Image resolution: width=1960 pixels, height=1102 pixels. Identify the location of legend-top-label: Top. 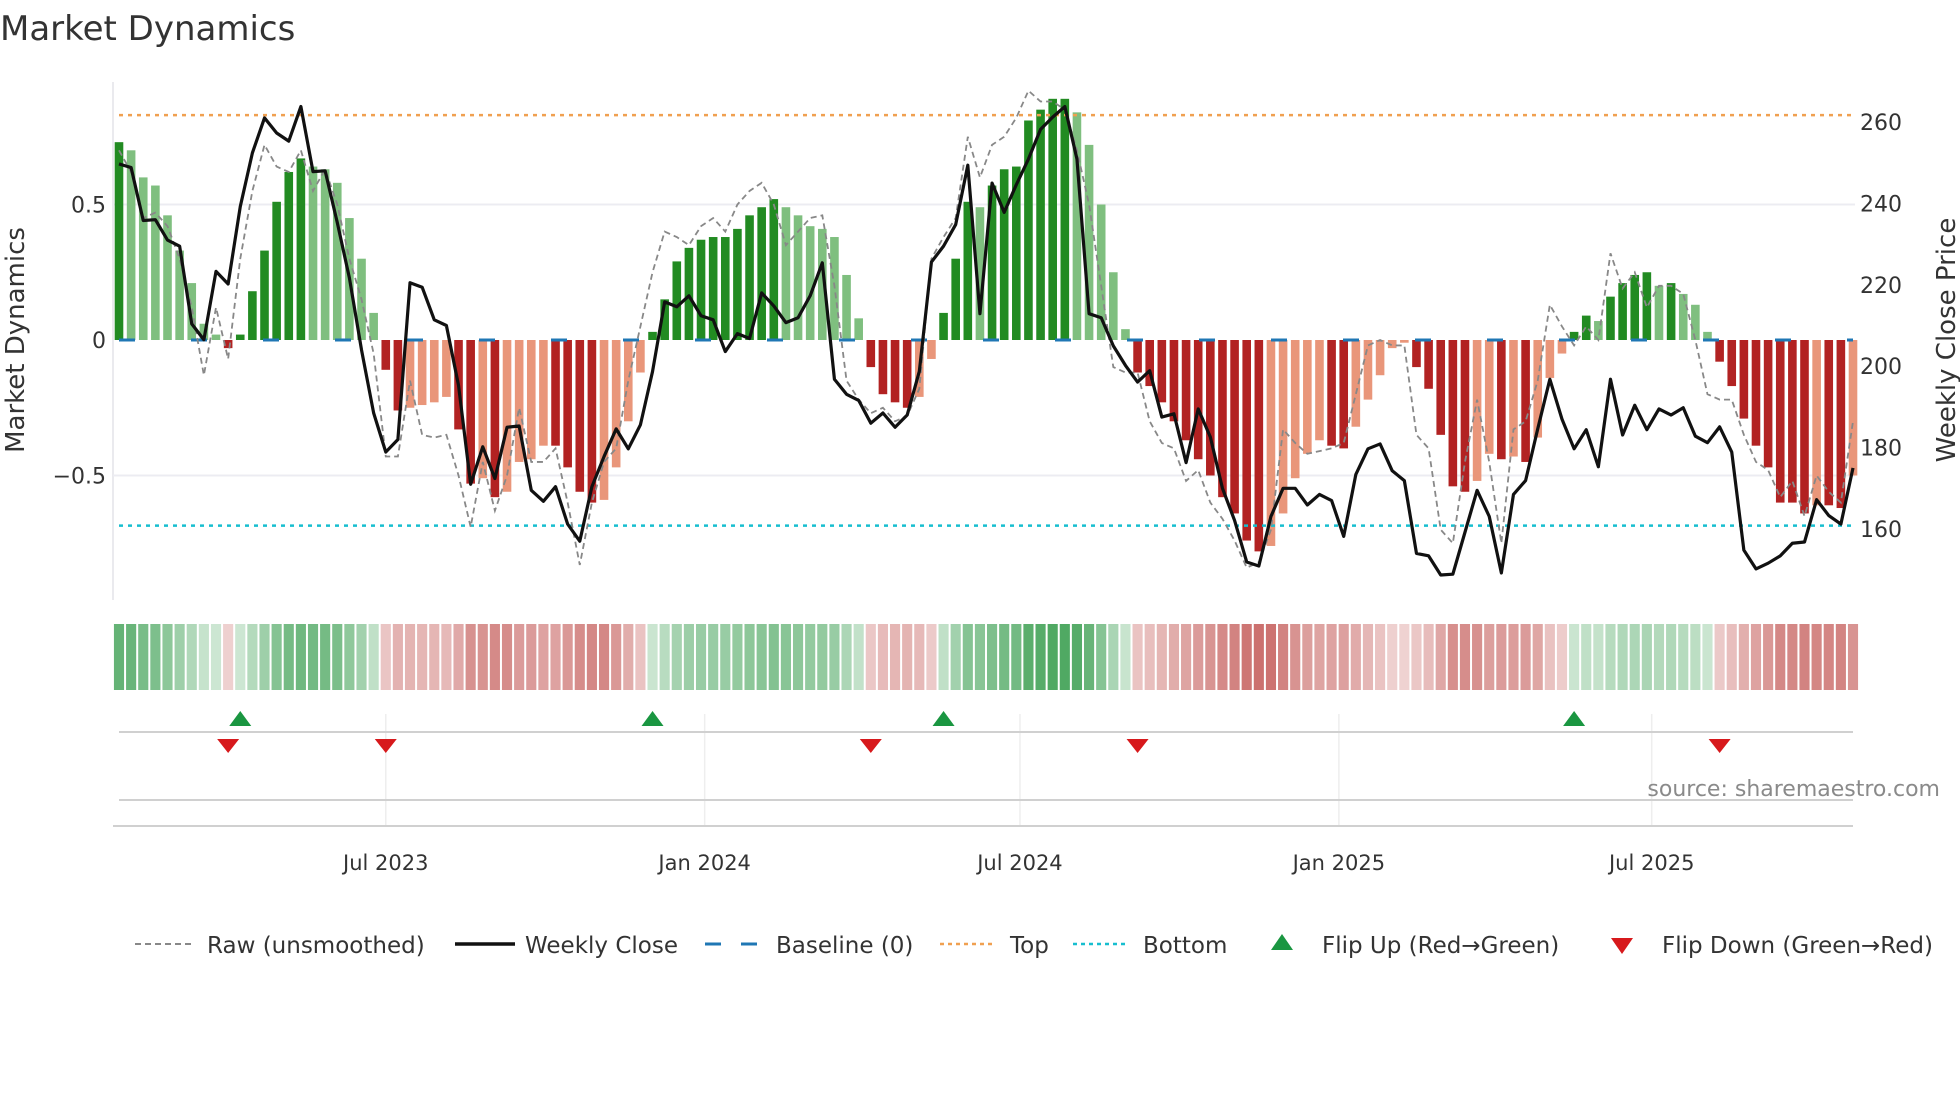
(1029, 946).